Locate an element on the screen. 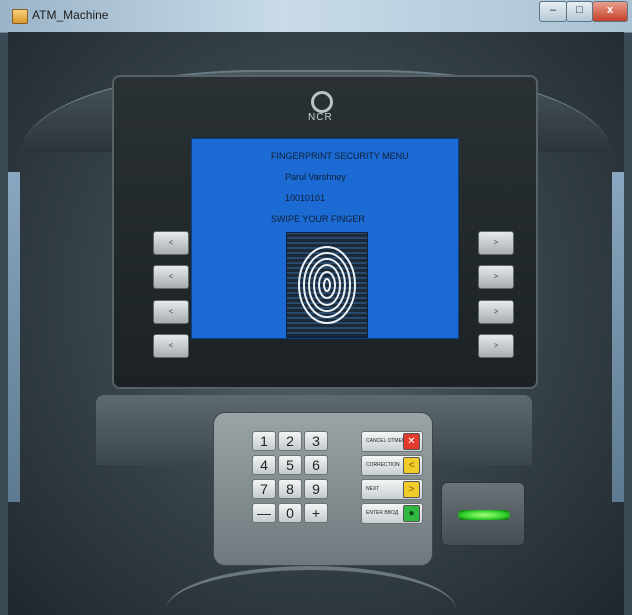  left-side-button-3: < is located at coordinates (171, 312).